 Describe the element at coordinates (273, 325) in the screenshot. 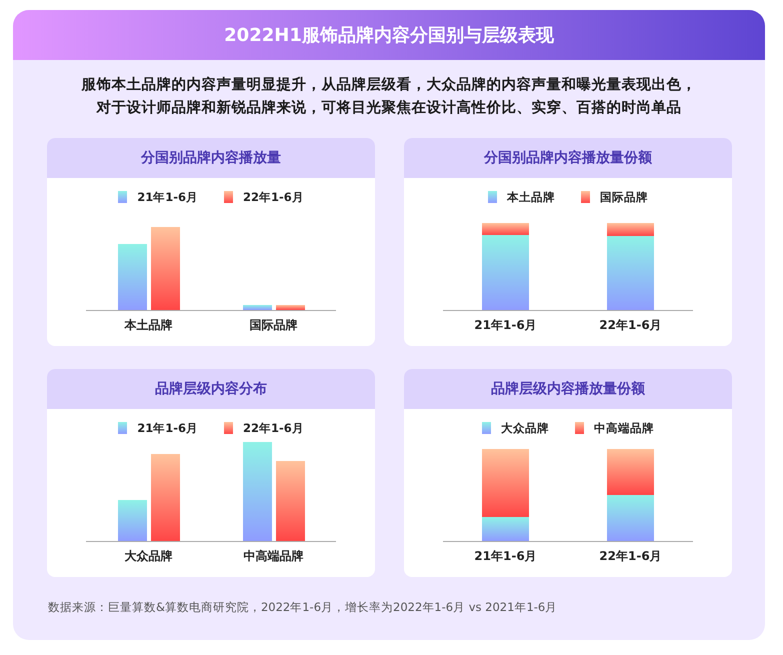

I see `axis-label: 国际品牌` at that location.